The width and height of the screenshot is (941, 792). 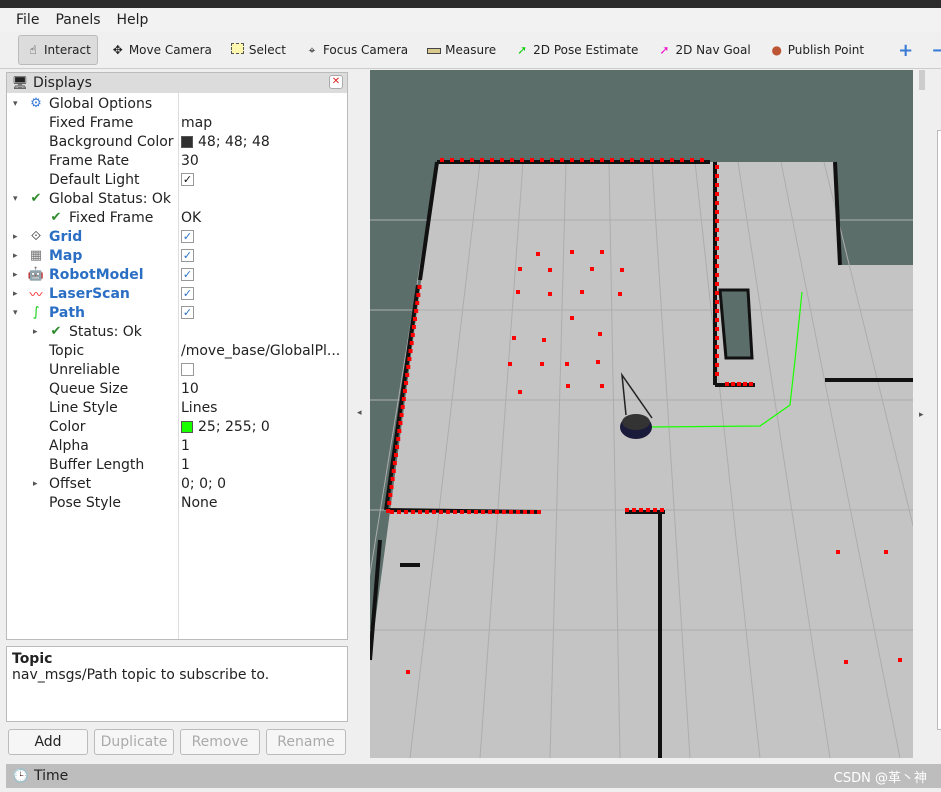 I want to click on interact-tool: ☝ Interact, so click(x=58, y=50).